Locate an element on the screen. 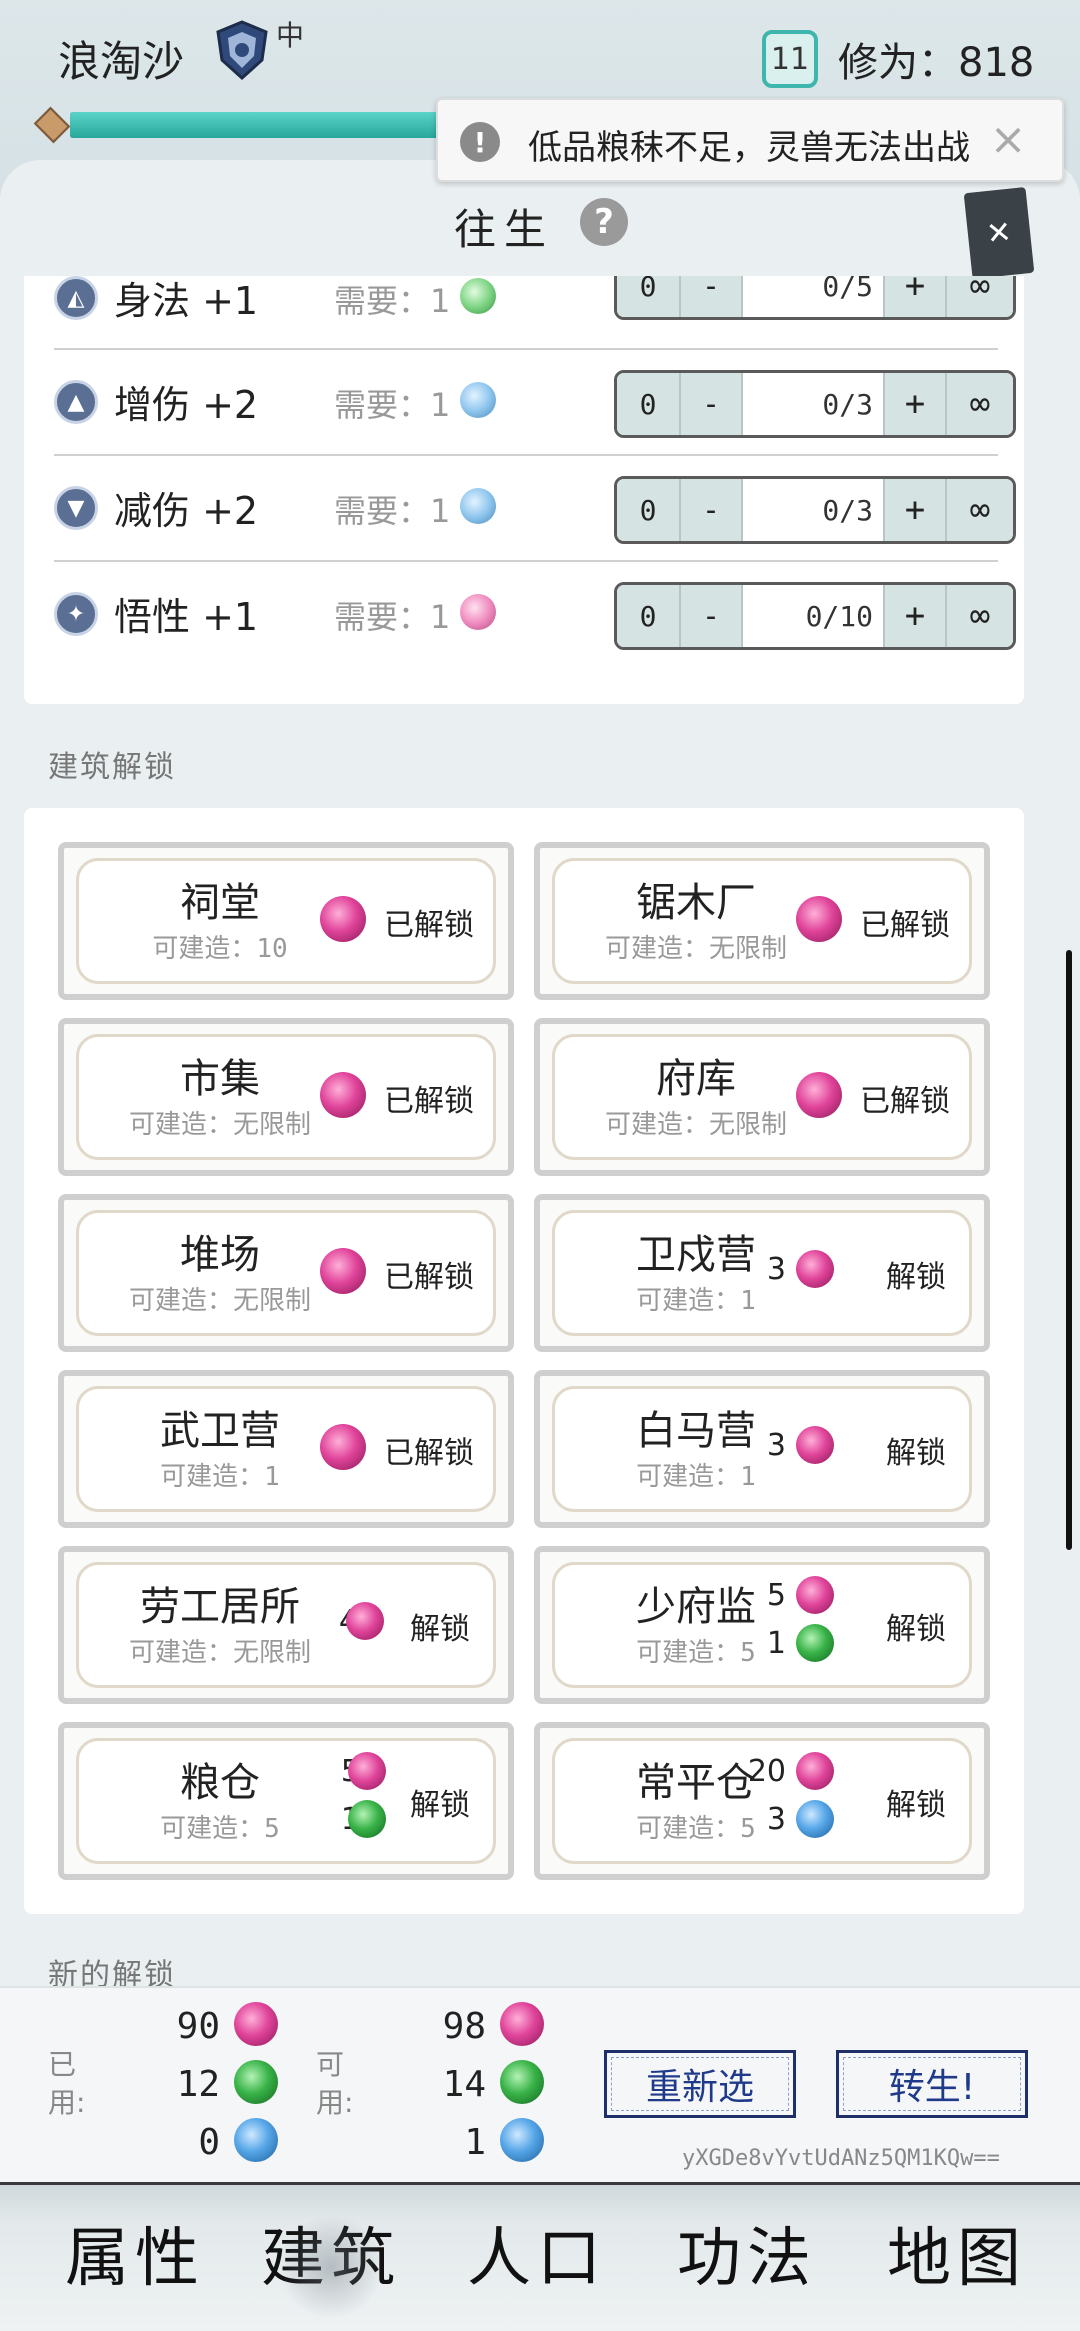  building-limit: 可建造：10 is located at coordinates (220, 949).